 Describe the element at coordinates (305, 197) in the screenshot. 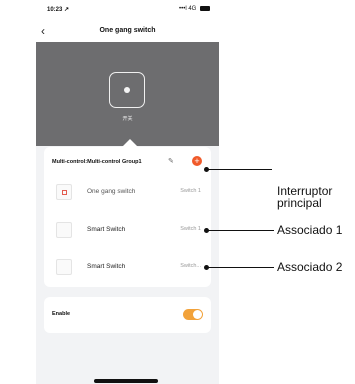

I see `callout-label: Interruptor principal` at that location.